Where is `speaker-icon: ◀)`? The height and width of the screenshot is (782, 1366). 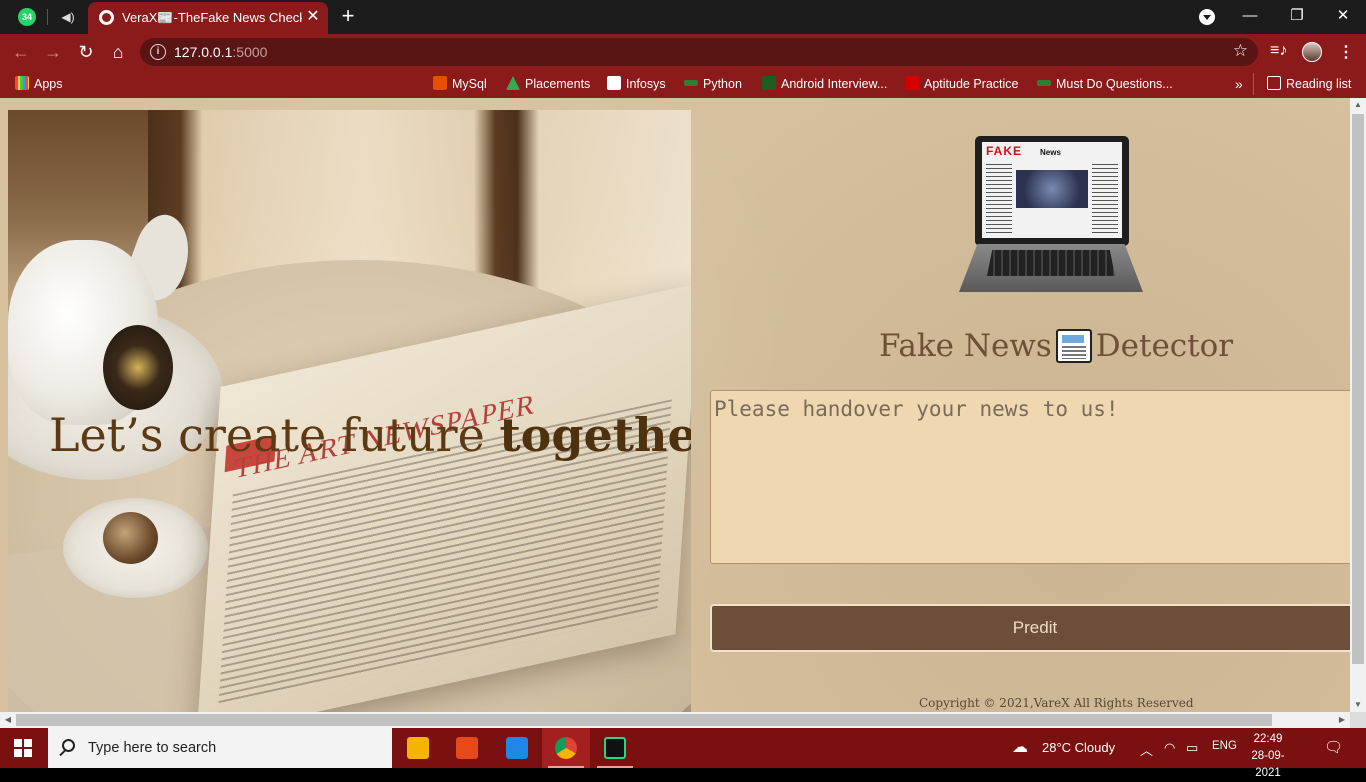
speaker-icon: ◀) is located at coordinates (68, 17).